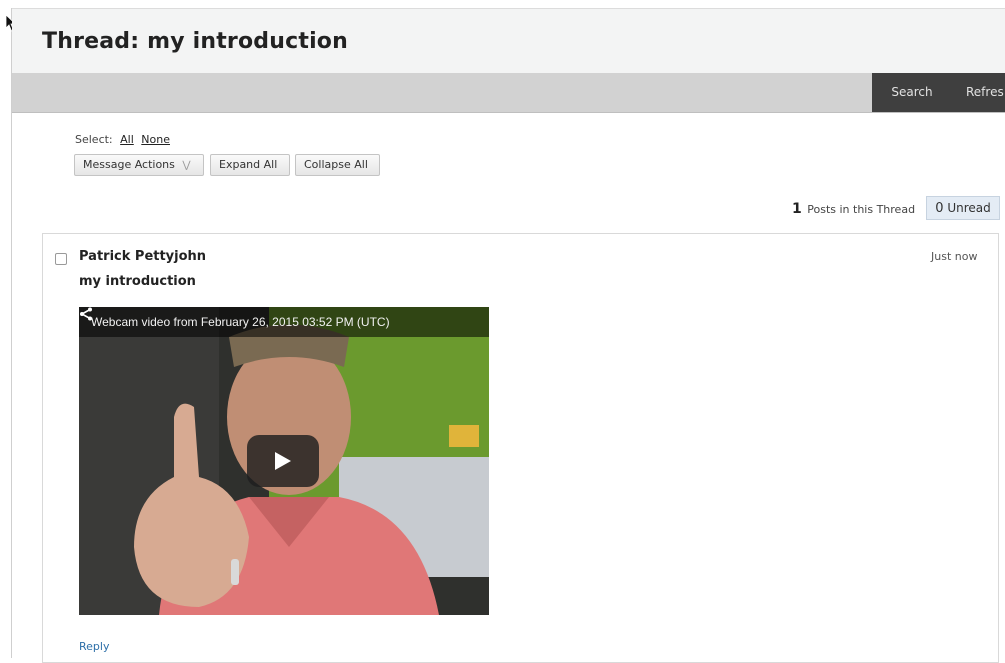 The width and height of the screenshot is (1005, 663). I want to click on posts-count-label: Posts in this Thread, so click(861, 209).